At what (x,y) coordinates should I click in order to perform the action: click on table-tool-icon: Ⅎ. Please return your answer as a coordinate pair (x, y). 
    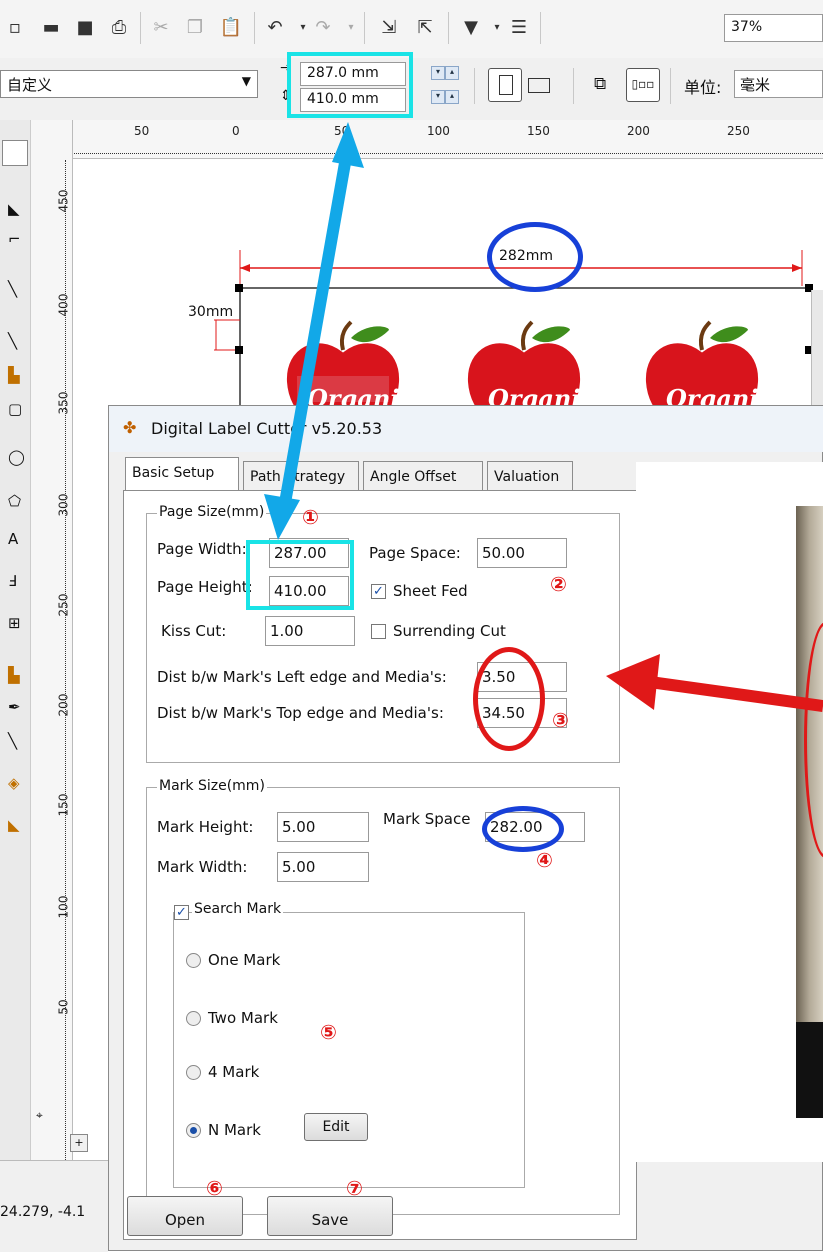
    Looking at the image, I should click on (12, 581).